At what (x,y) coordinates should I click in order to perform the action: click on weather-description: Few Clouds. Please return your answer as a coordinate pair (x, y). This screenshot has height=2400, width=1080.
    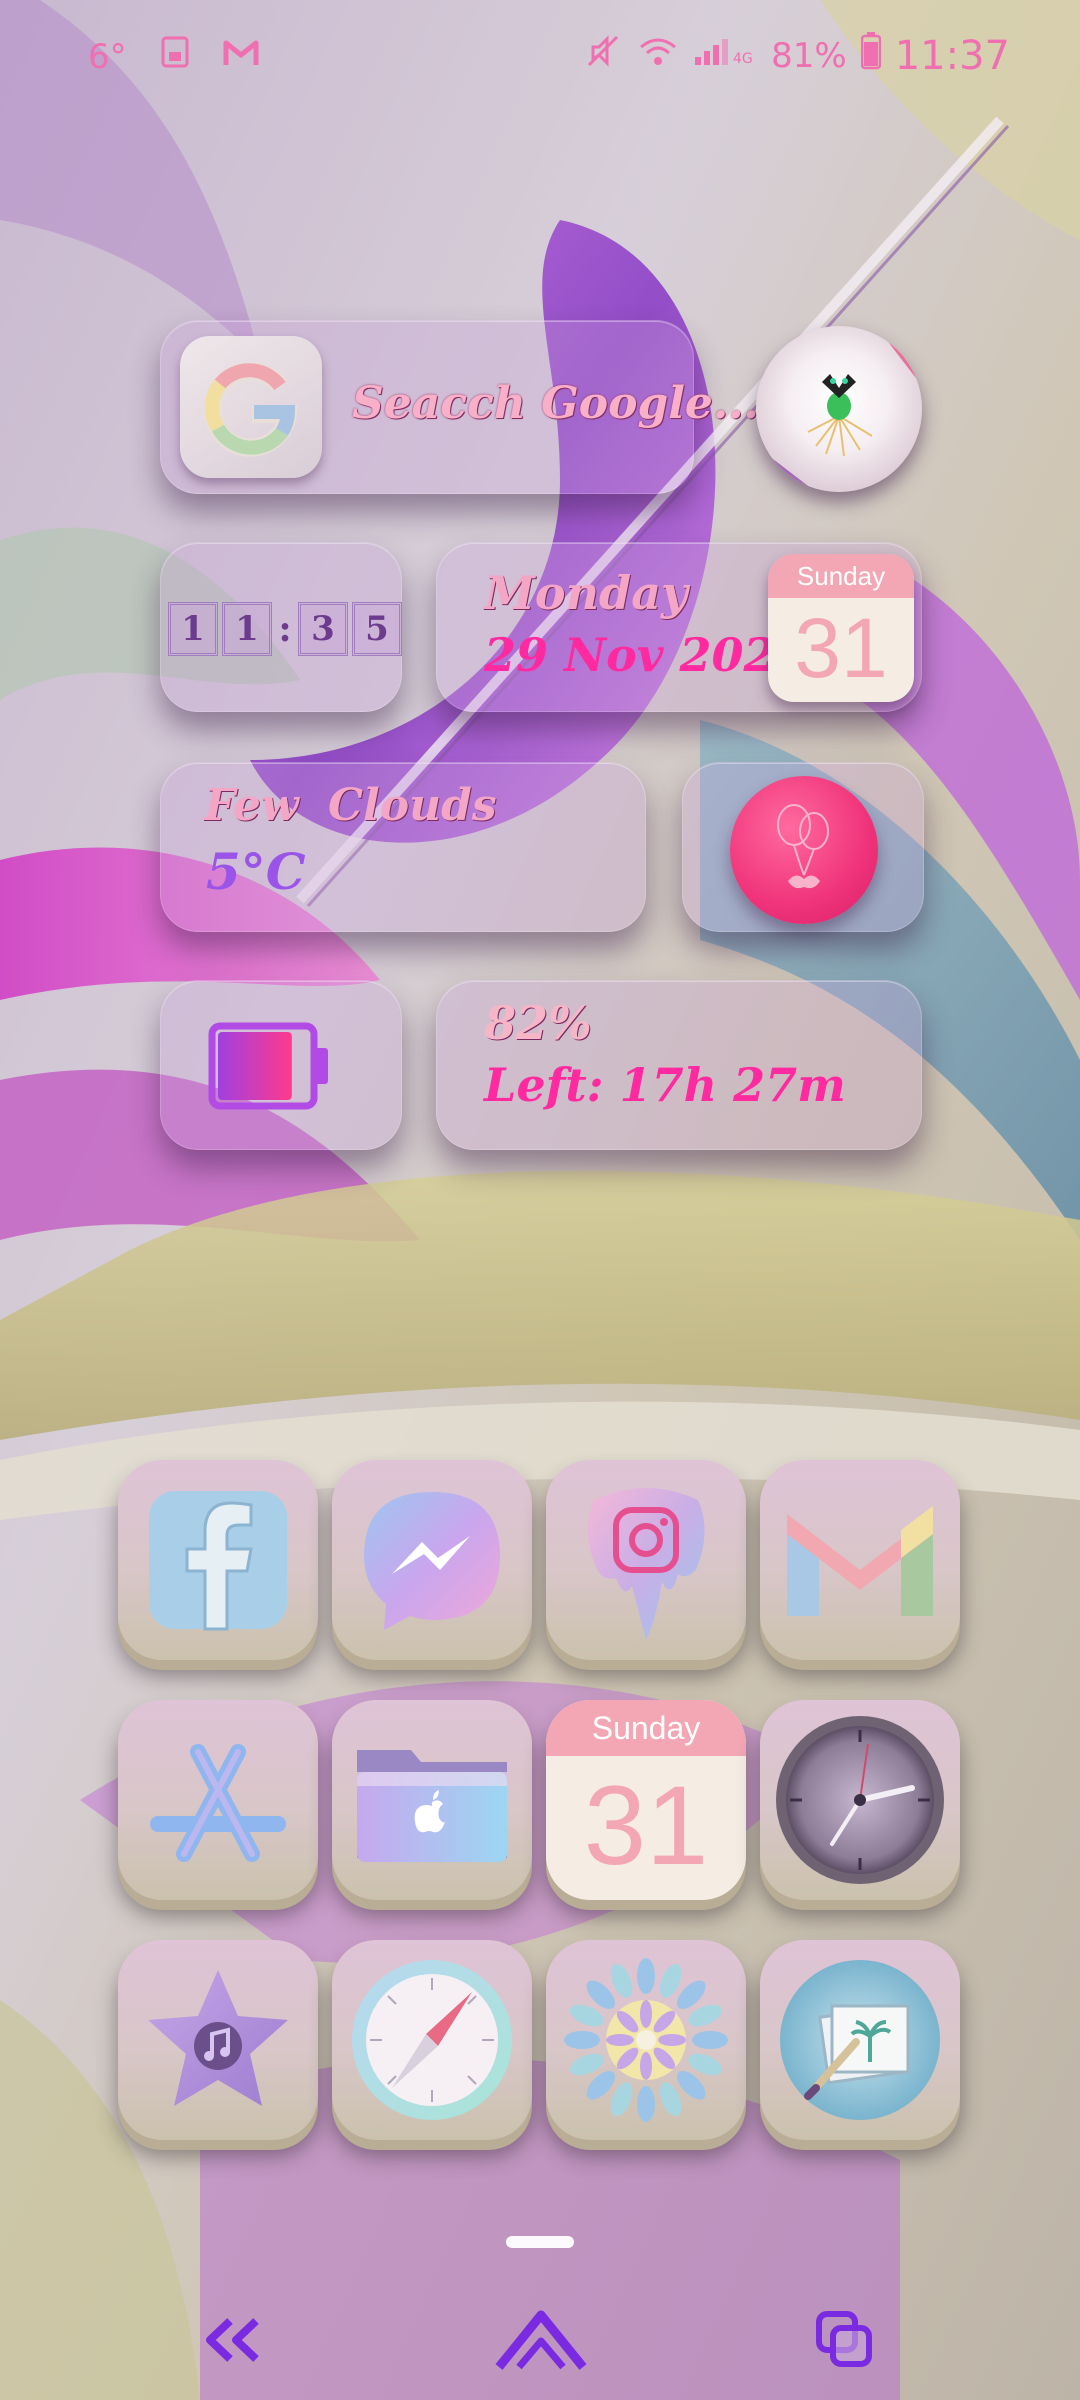
    Looking at the image, I should click on (350, 805).